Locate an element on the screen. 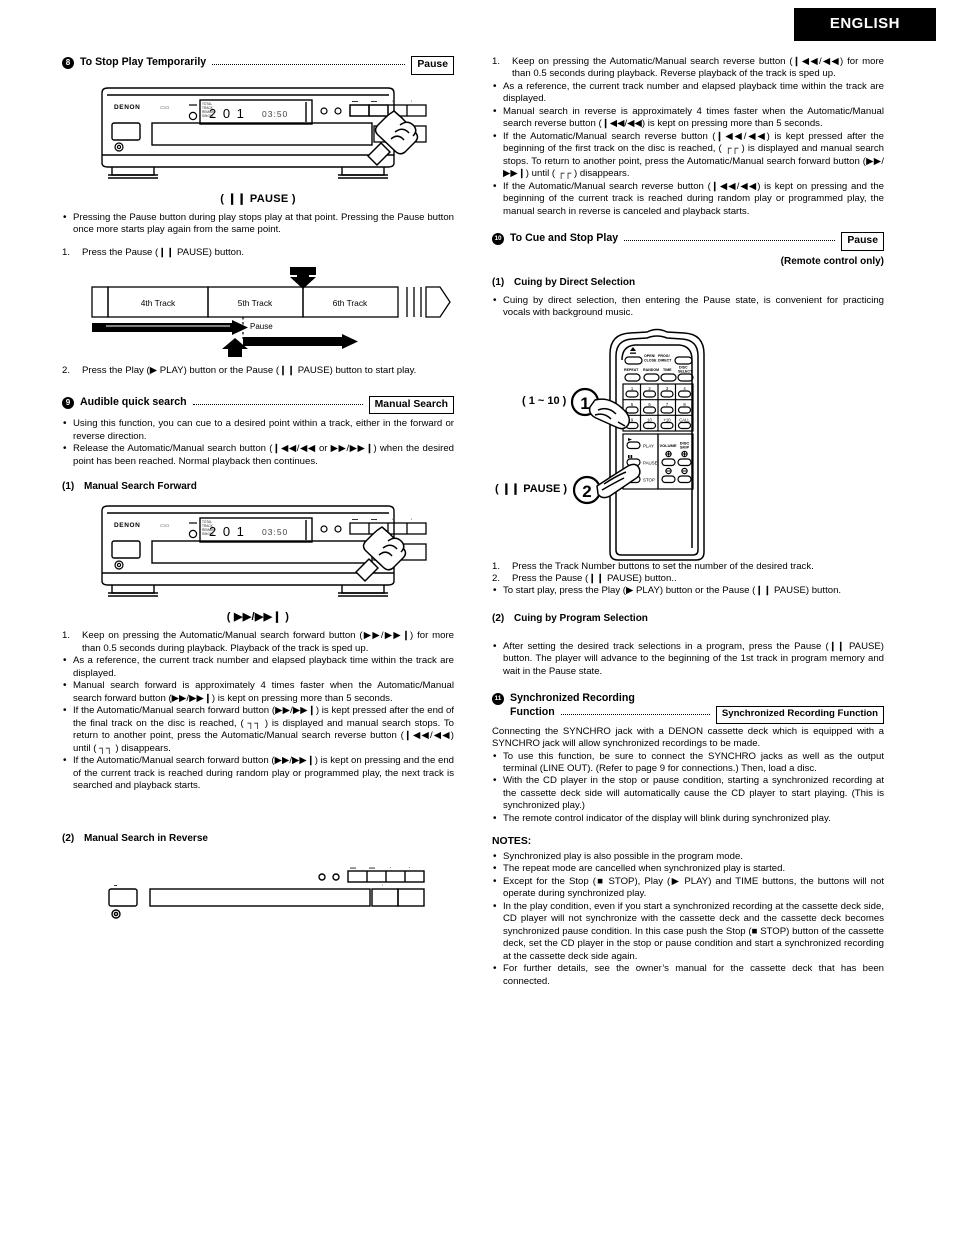 The image size is (954, 1237). random-label: RANDOM is located at coordinates (651, 370).